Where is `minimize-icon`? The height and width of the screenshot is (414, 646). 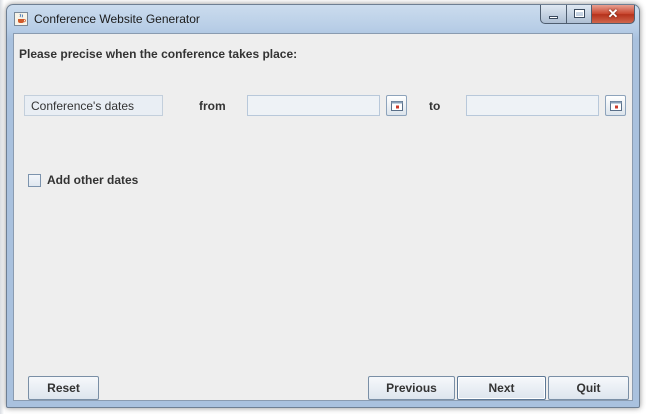
minimize-icon is located at coordinates (553, 17).